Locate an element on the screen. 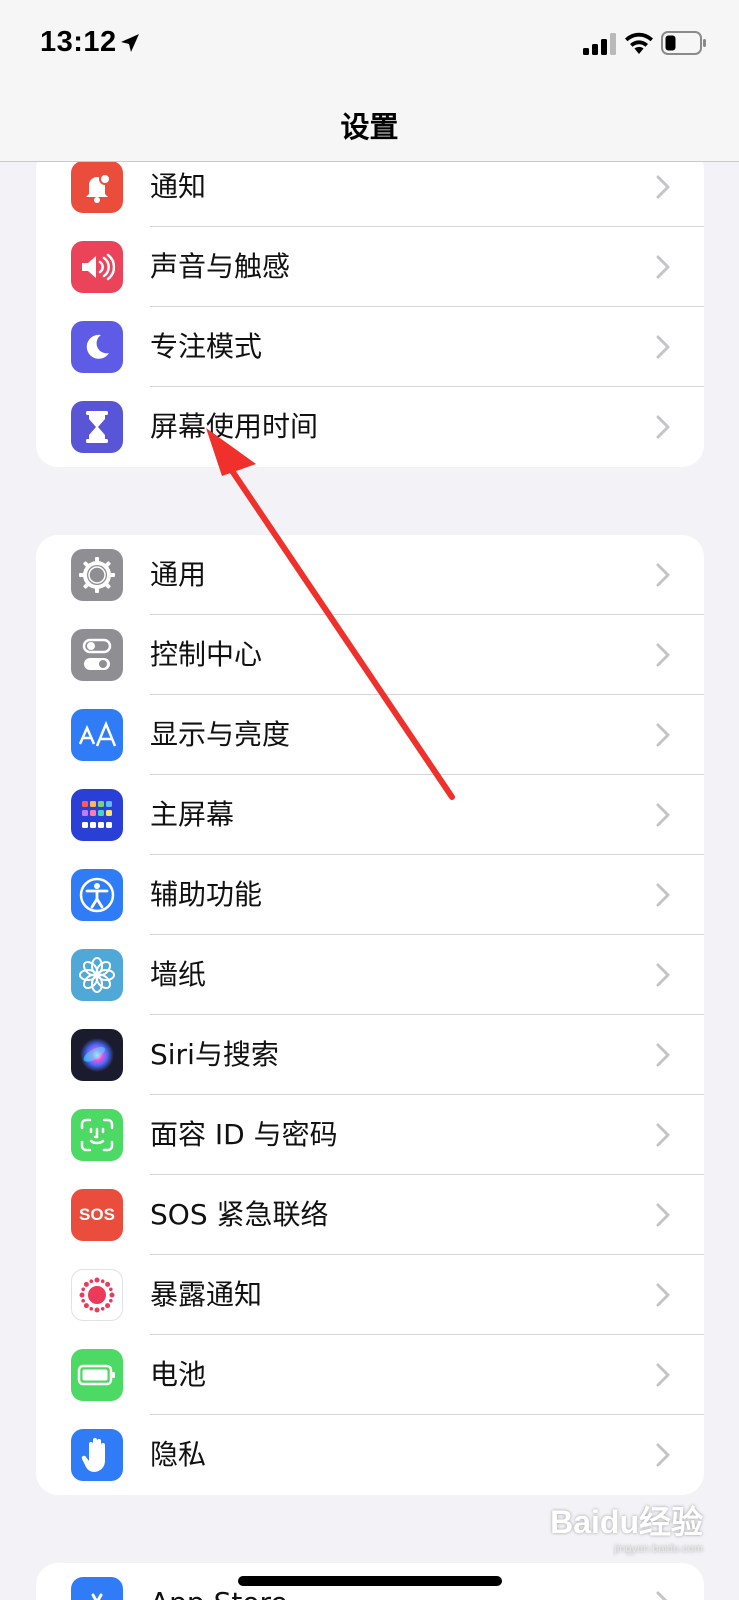  battery-icon is located at coordinates (97, 1375).